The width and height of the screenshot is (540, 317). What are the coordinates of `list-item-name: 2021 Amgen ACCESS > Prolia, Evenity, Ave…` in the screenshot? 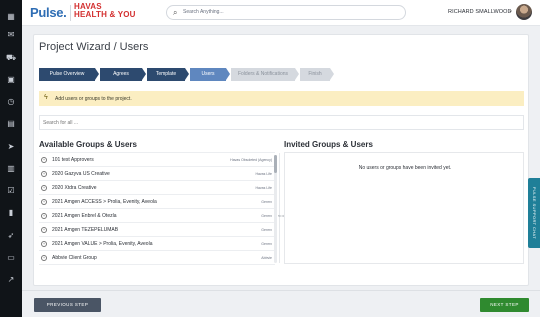 It's located at (104, 202).